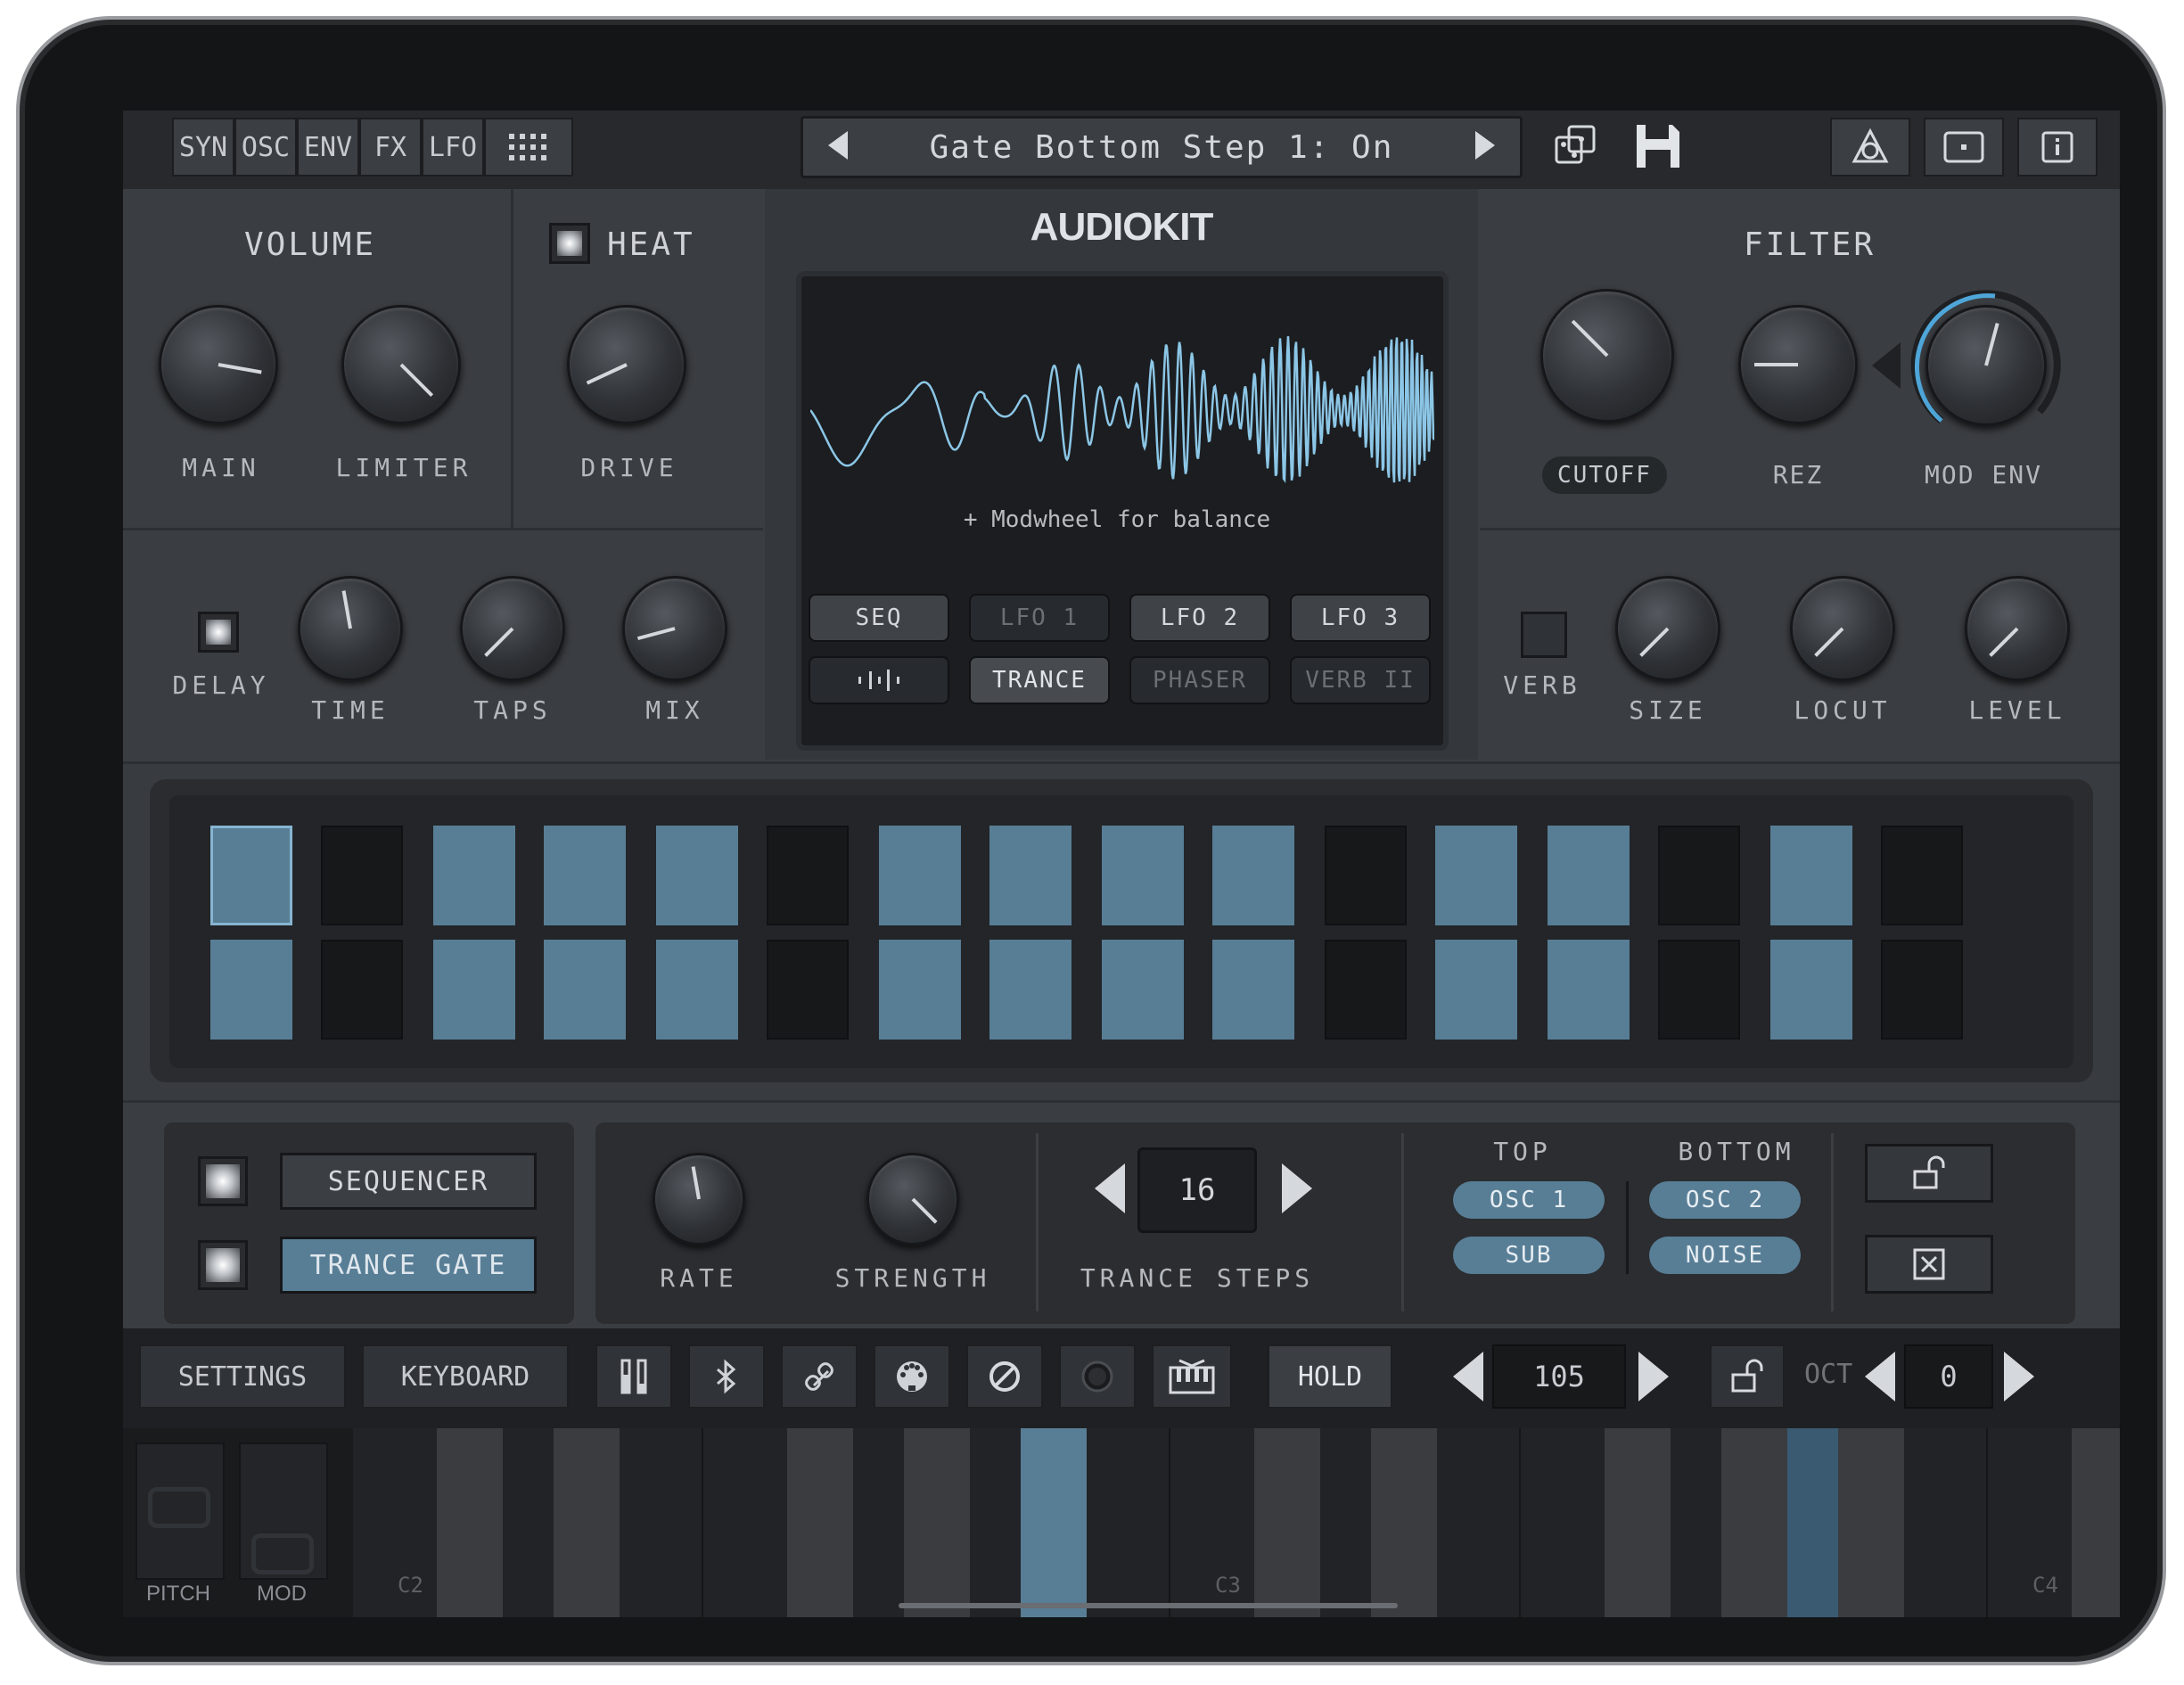  I want to click on clear-button, so click(1929, 1264).